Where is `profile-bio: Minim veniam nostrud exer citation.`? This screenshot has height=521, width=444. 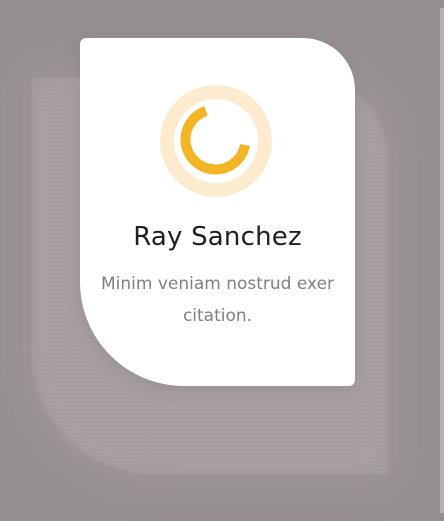 profile-bio: Minim veniam nostrud exer citation. is located at coordinates (217, 300).